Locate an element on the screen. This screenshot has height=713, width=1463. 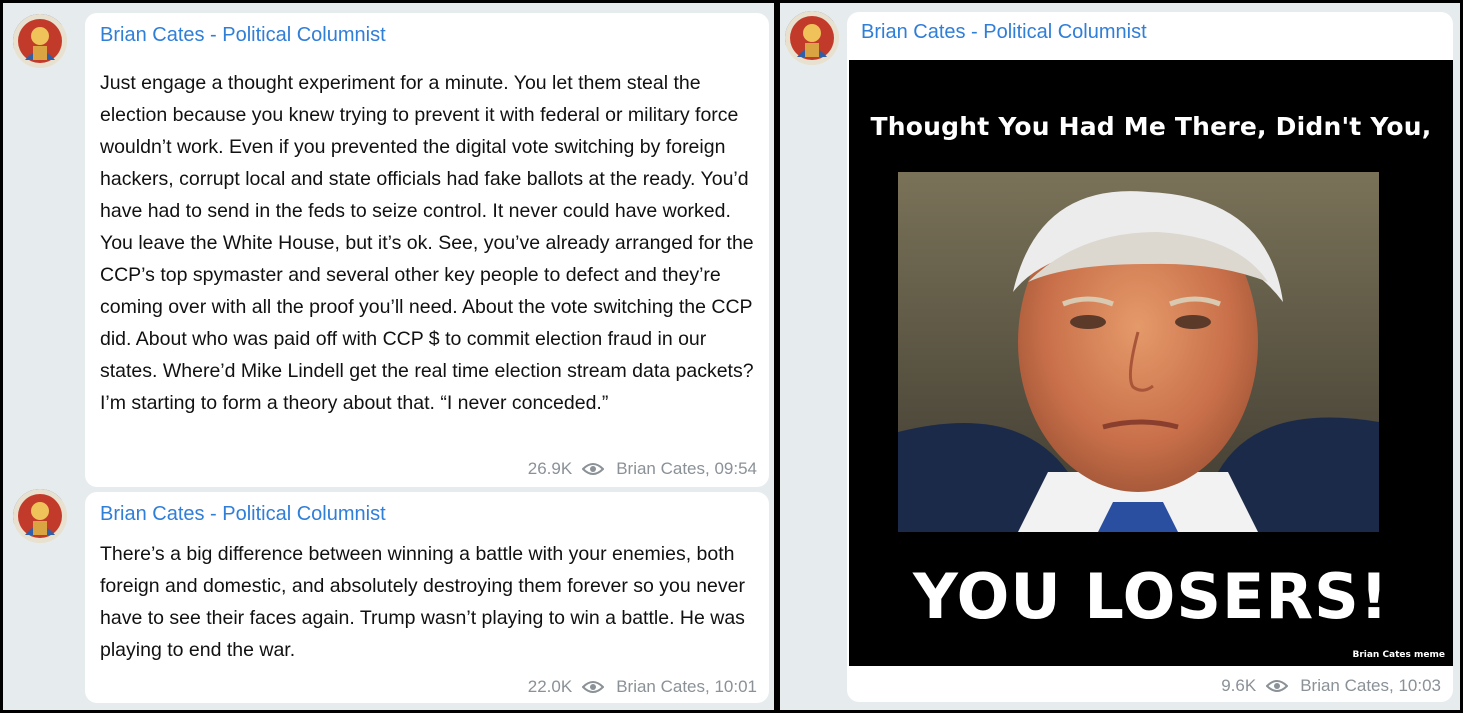
meme-bottom-text: YOU LOSERS! is located at coordinates (1151, 596).